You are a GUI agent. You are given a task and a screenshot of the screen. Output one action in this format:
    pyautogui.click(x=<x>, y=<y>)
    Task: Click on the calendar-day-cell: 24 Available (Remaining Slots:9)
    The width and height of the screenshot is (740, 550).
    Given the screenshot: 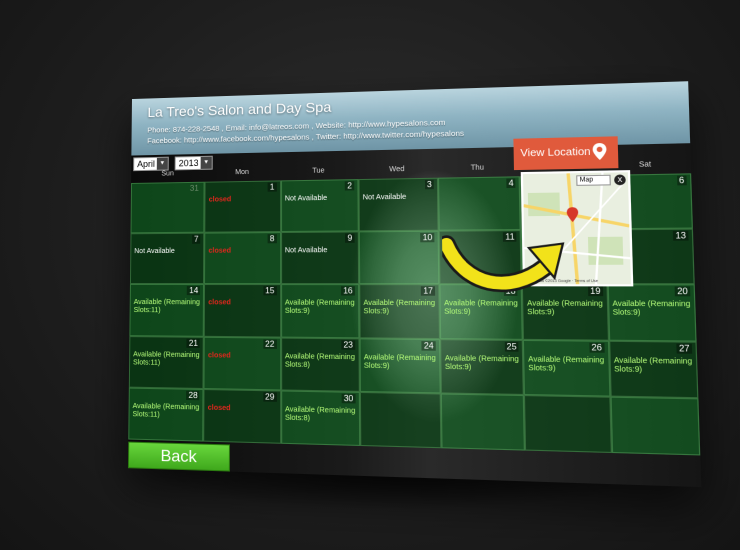 What is the action you would take?
    pyautogui.click(x=400, y=365)
    